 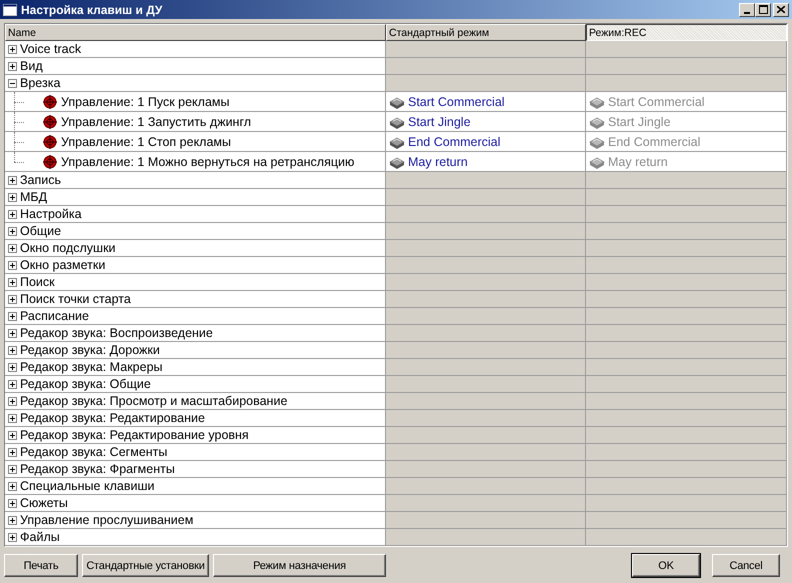 What do you see at coordinates (156, 121) in the screenshot?
I see `tree-item: Управление: 1 Запустить джингл` at bounding box center [156, 121].